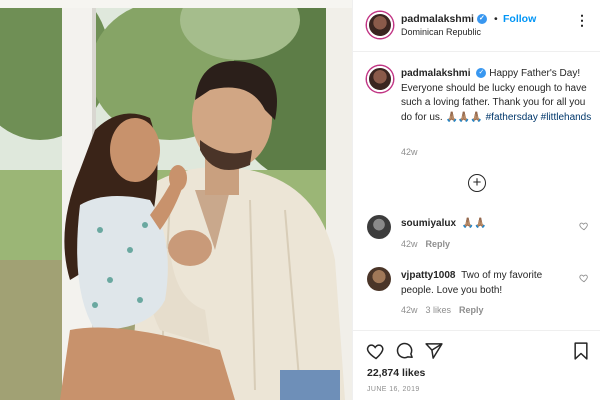  I want to click on post-actions: 22,874 likes JUNE 16, 2019, so click(476, 365).